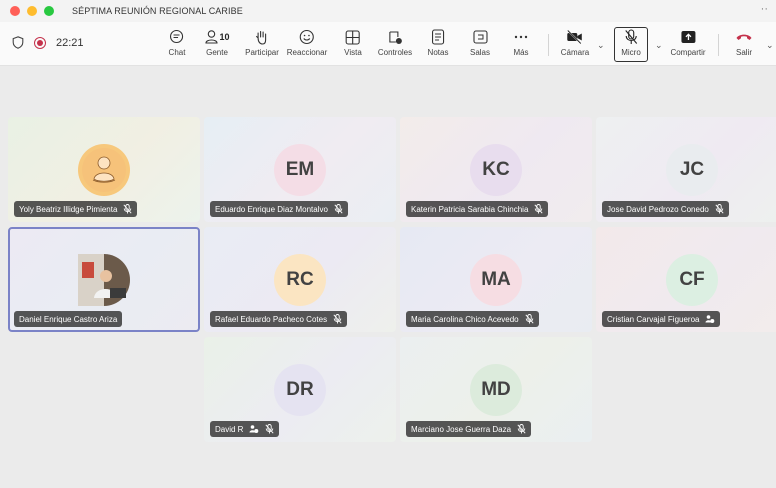 The width and height of the screenshot is (776, 488). I want to click on leave-button: Salir, so click(744, 44).